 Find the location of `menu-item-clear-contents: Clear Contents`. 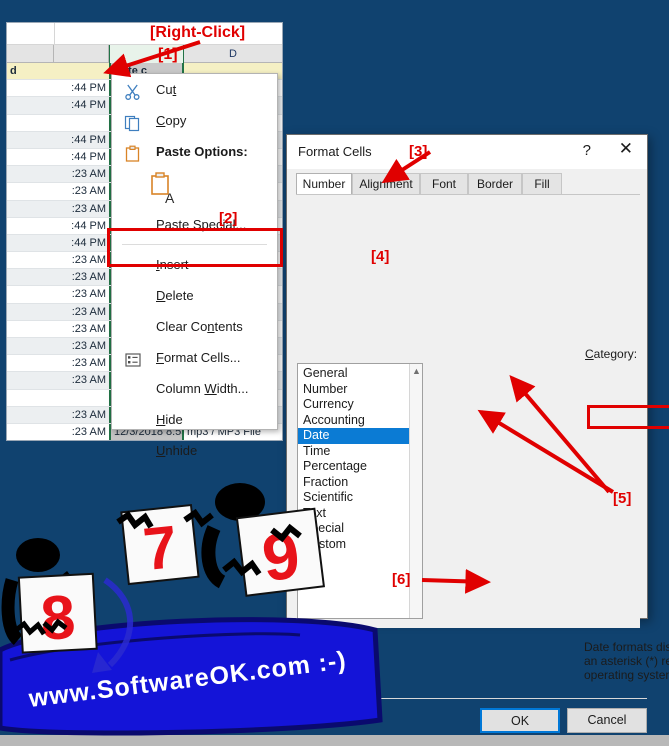

menu-item-clear-contents: Clear Contents is located at coordinates (194, 326).